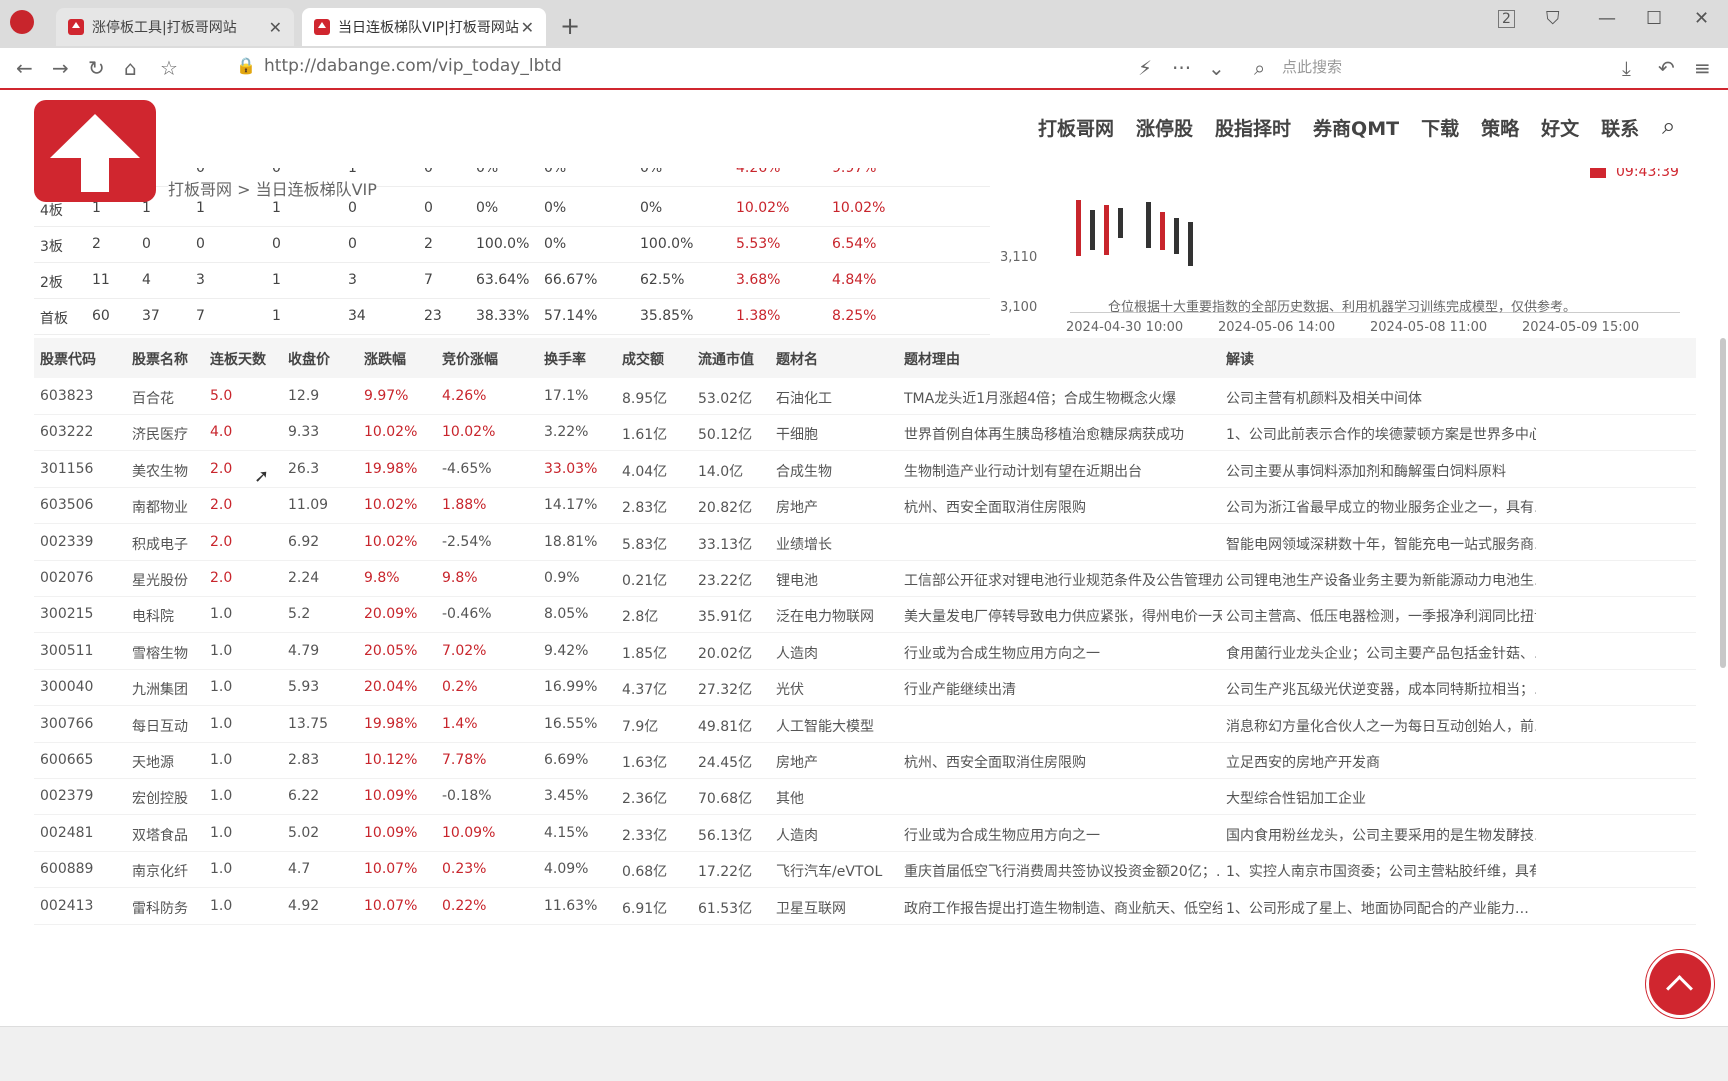 This screenshot has height=1081, width=1728. I want to click on new-tab-icon: +, so click(570, 26).